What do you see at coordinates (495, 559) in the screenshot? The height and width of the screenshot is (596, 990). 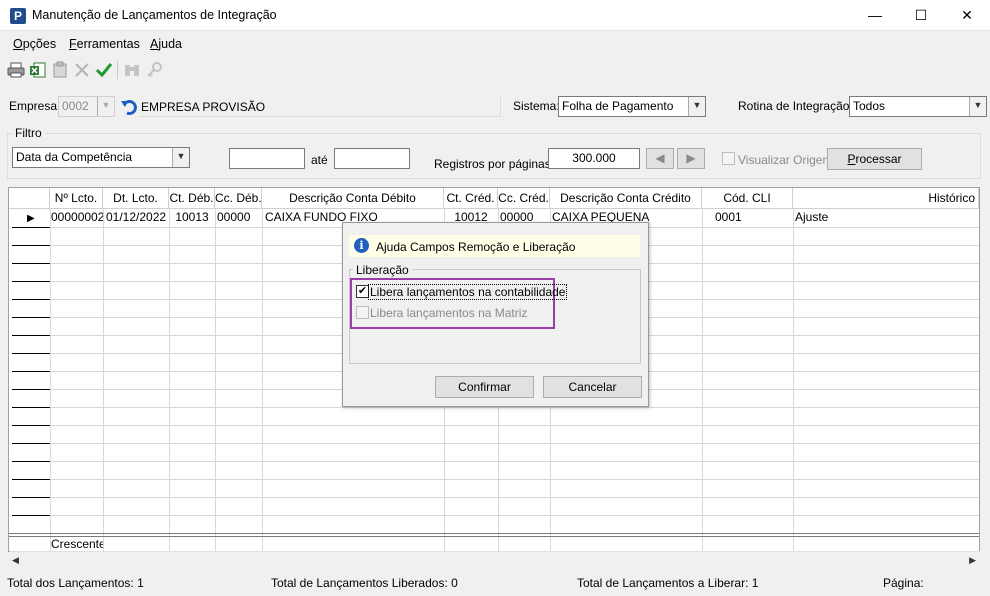 I see `horizontal-scrollbar: ◀ ▶` at bounding box center [495, 559].